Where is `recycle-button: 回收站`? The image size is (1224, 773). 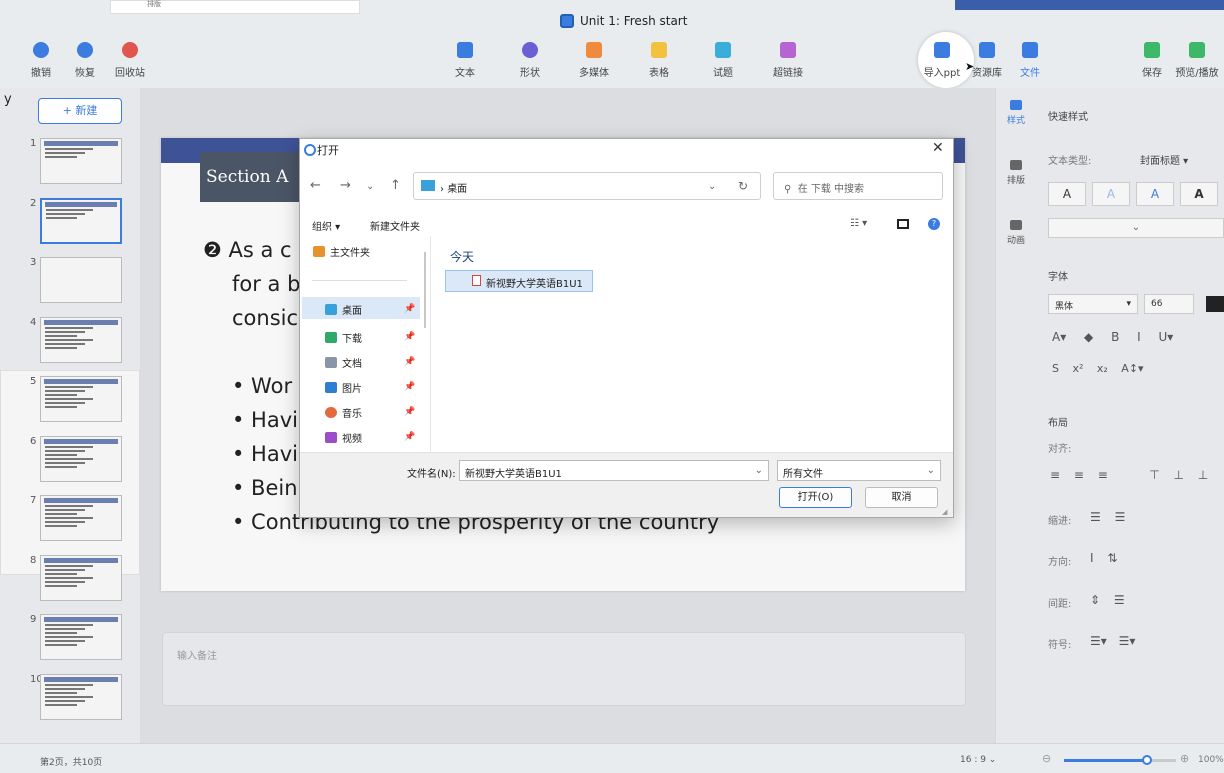 recycle-button: 回收站 is located at coordinates (130, 60).